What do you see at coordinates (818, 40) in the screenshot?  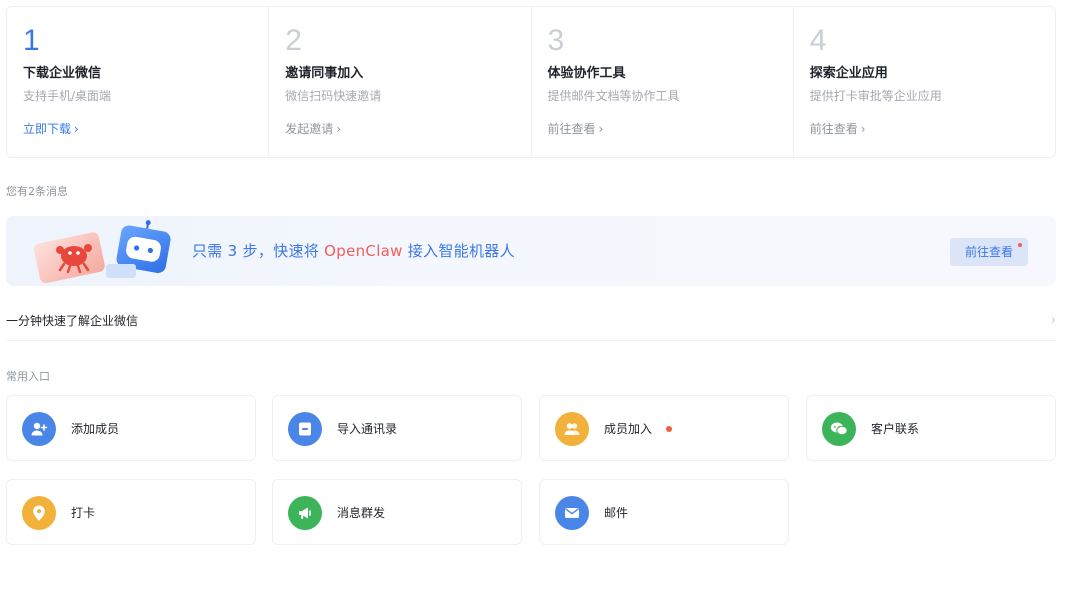 I see `step-number: 4` at bounding box center [818, 40].